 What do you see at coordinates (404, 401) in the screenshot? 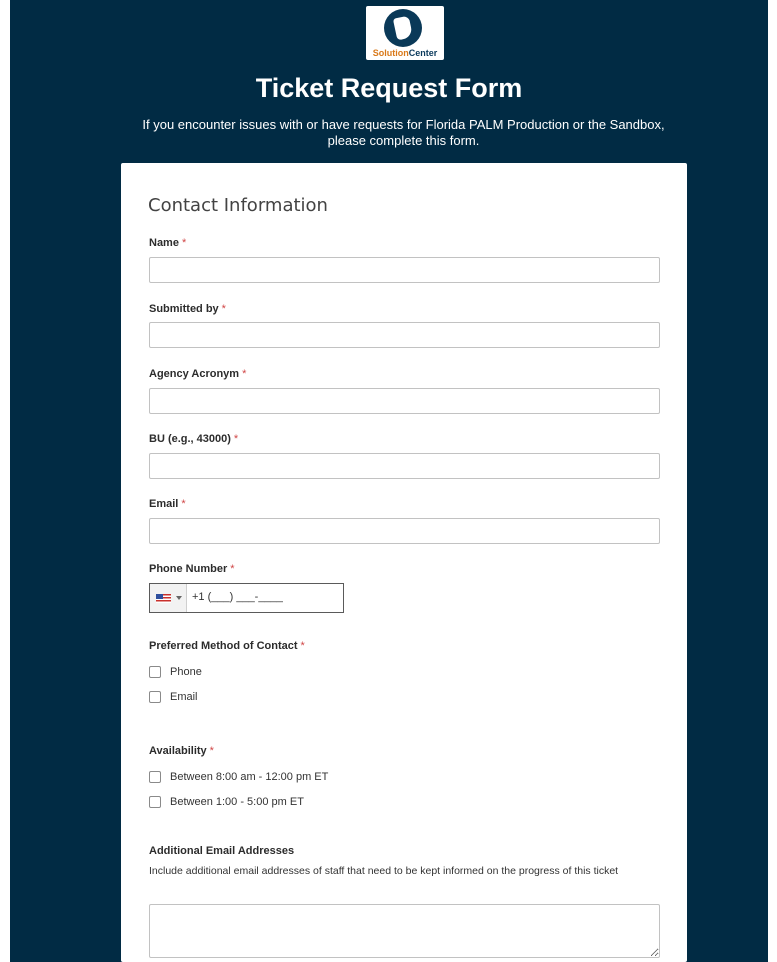
I see `agency-acronym-input` at bounding box center [404, 401].